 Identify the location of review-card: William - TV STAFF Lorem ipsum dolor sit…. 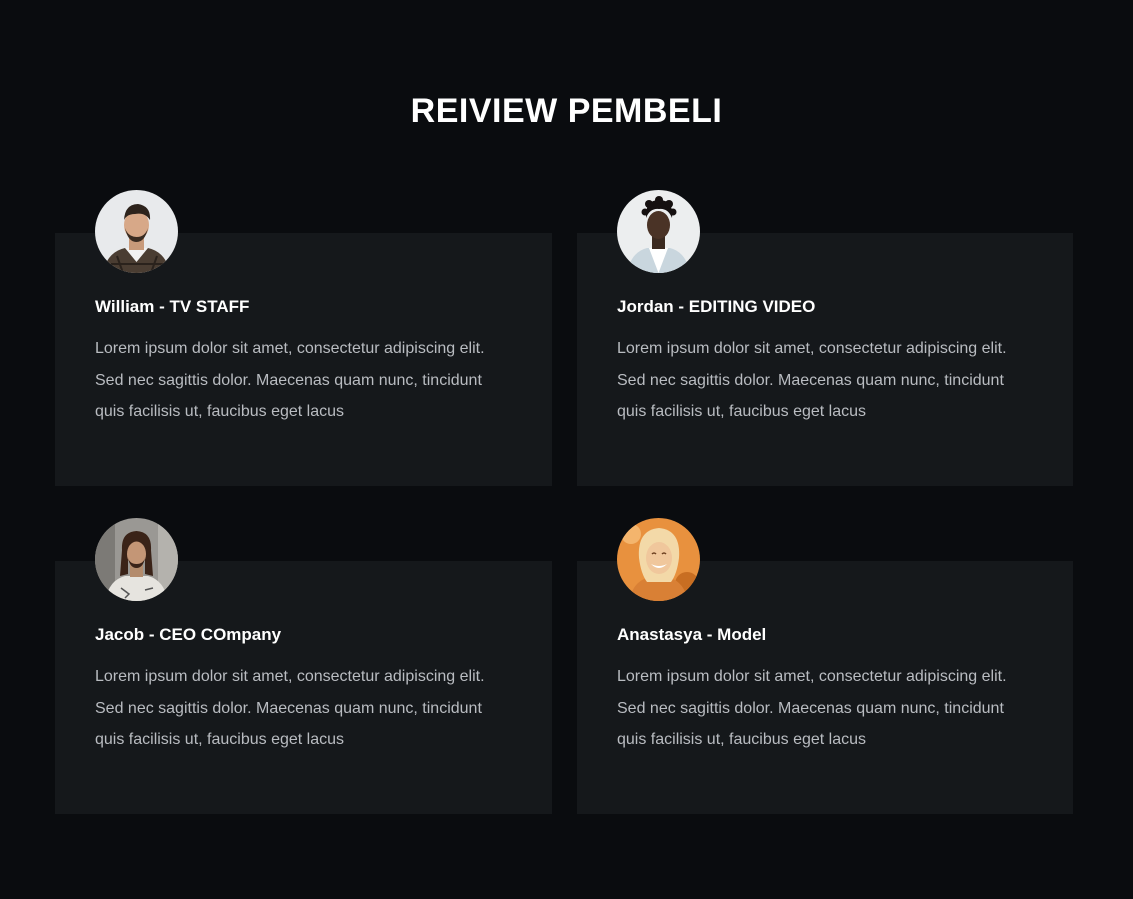
(303, 338).